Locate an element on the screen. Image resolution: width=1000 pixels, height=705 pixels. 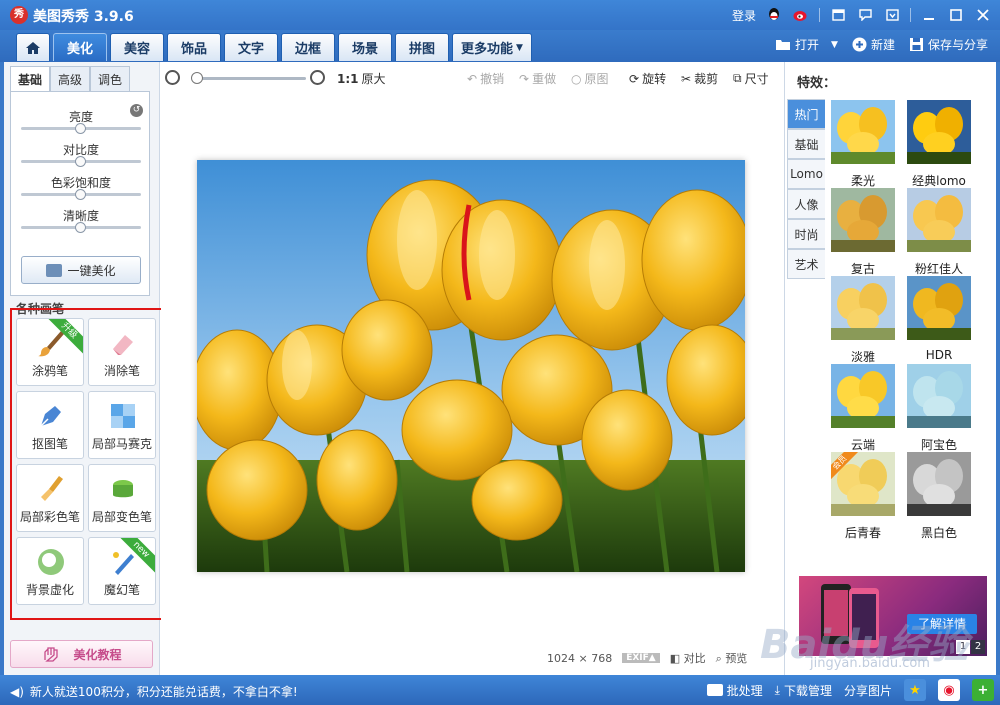
zoom-in-icon is located at coordinates (317, 77).